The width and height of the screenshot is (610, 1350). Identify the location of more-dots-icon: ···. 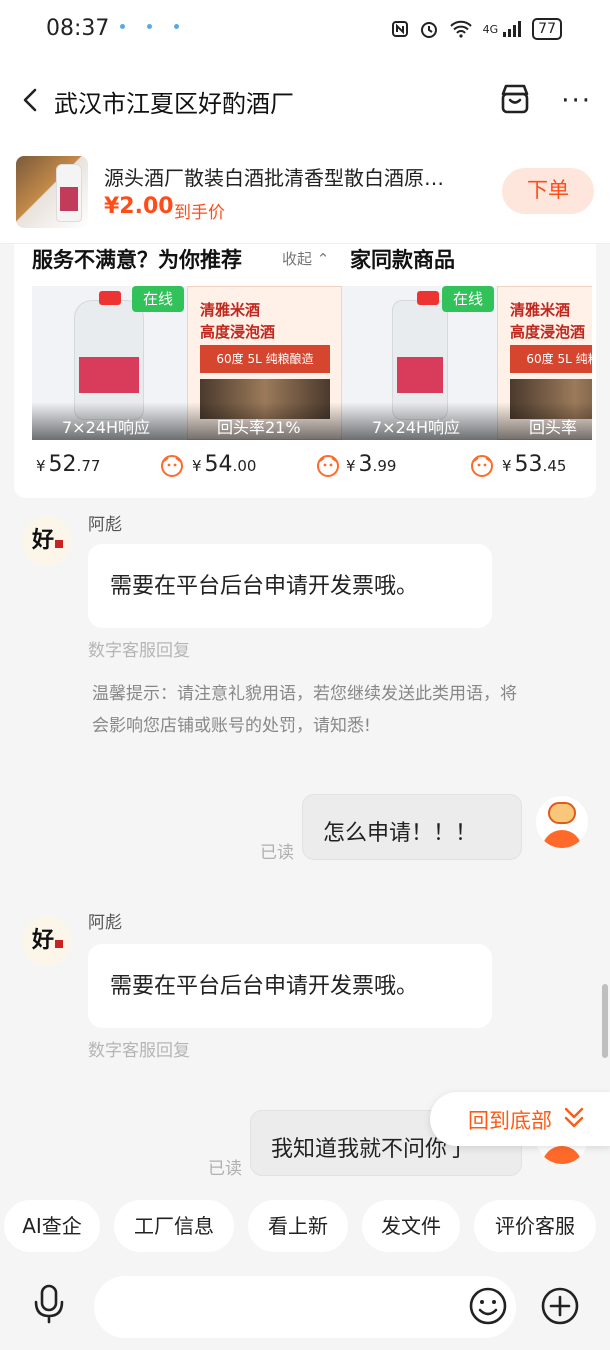
(576, 101).